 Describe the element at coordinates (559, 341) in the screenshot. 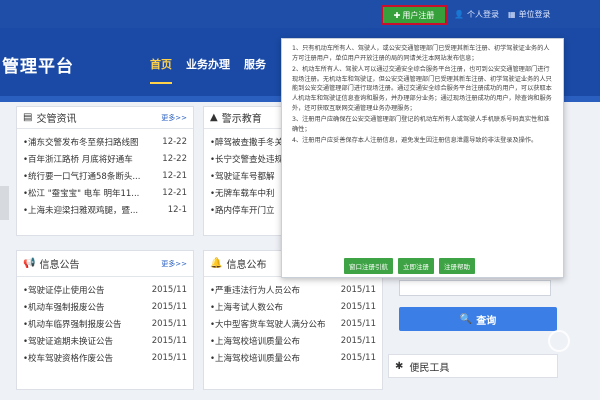

I see `watermark-circle` at that location.